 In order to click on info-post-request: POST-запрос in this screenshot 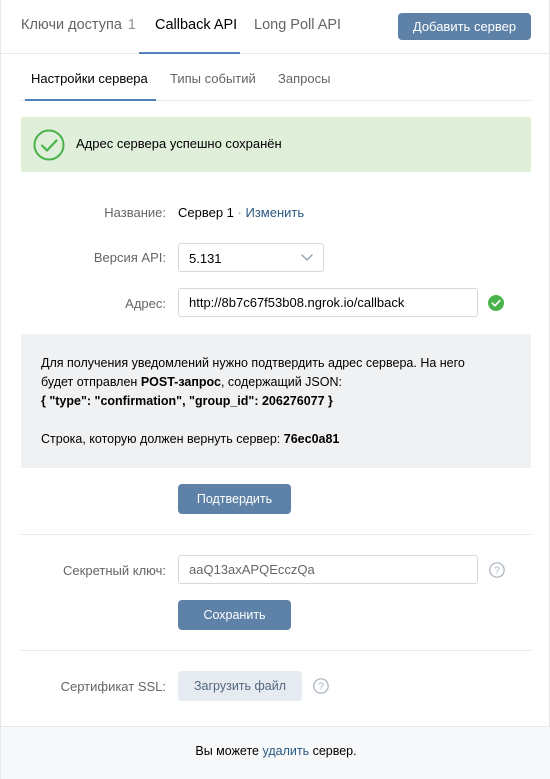, I will do `click(180, 382)`.